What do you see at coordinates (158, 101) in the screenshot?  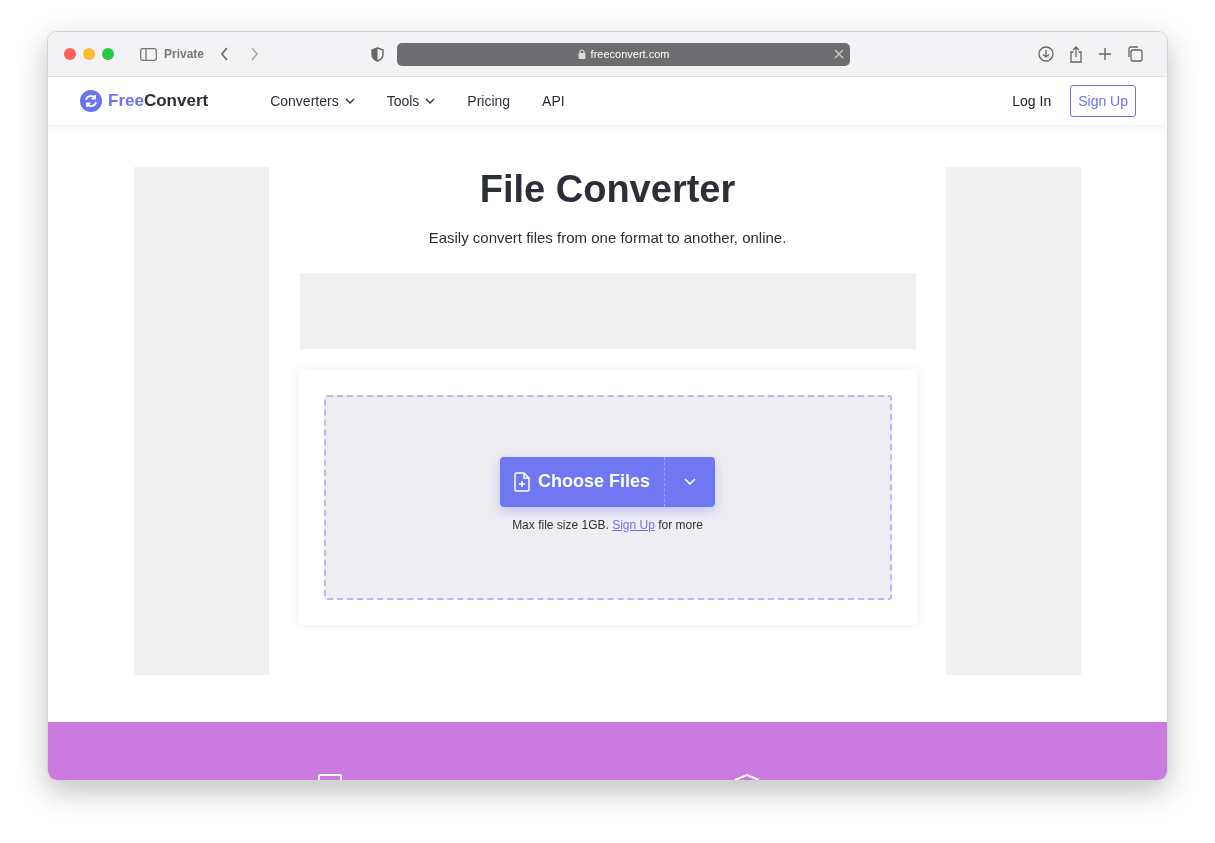 I see `brand-name: FreeConvert` at bounding box center [158, 101].